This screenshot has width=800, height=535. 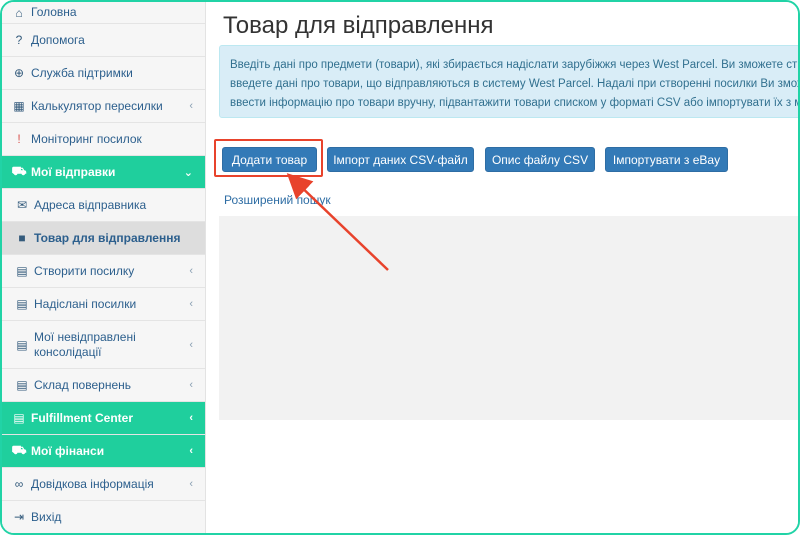 I want to click on sidebar-item: ⛟ Мої фінанси ‹, so click(x=103, y=451).